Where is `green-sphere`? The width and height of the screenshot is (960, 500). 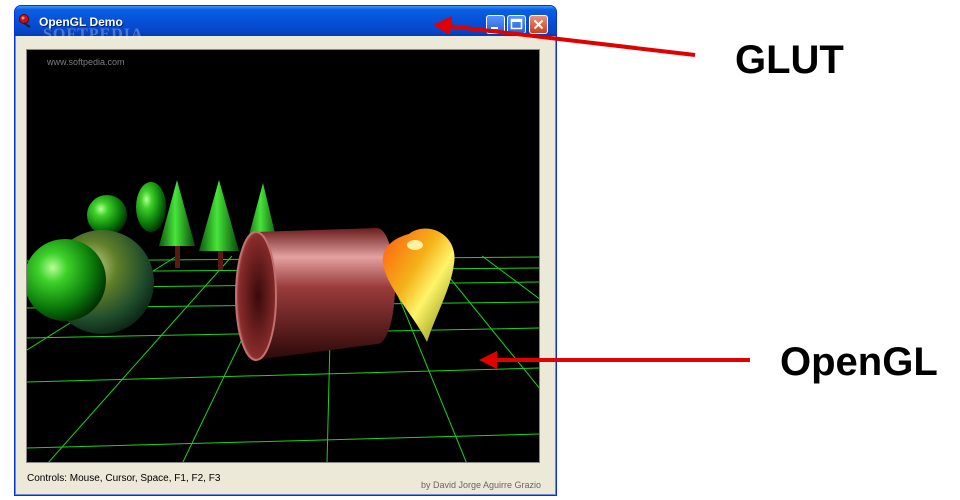 green-sphere is located at coordinates (66, 280).